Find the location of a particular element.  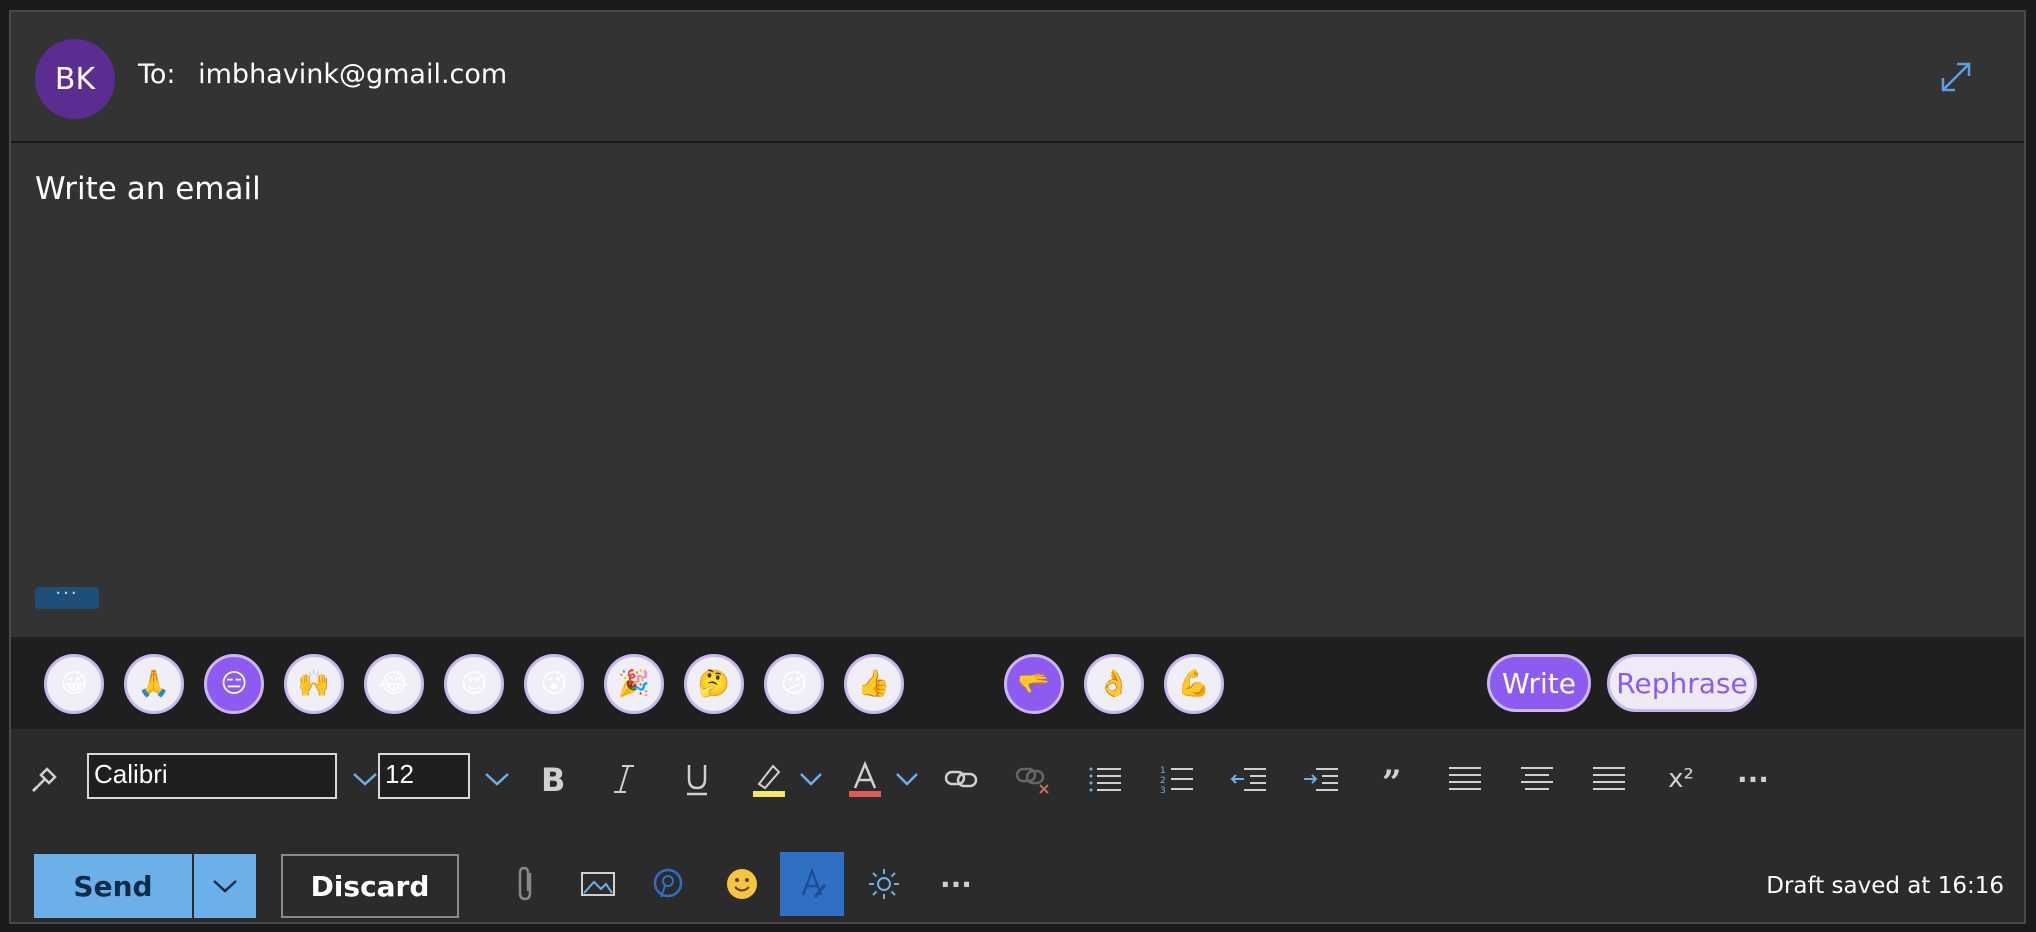

chevron-down-icon is located at coordinates (225, 886).